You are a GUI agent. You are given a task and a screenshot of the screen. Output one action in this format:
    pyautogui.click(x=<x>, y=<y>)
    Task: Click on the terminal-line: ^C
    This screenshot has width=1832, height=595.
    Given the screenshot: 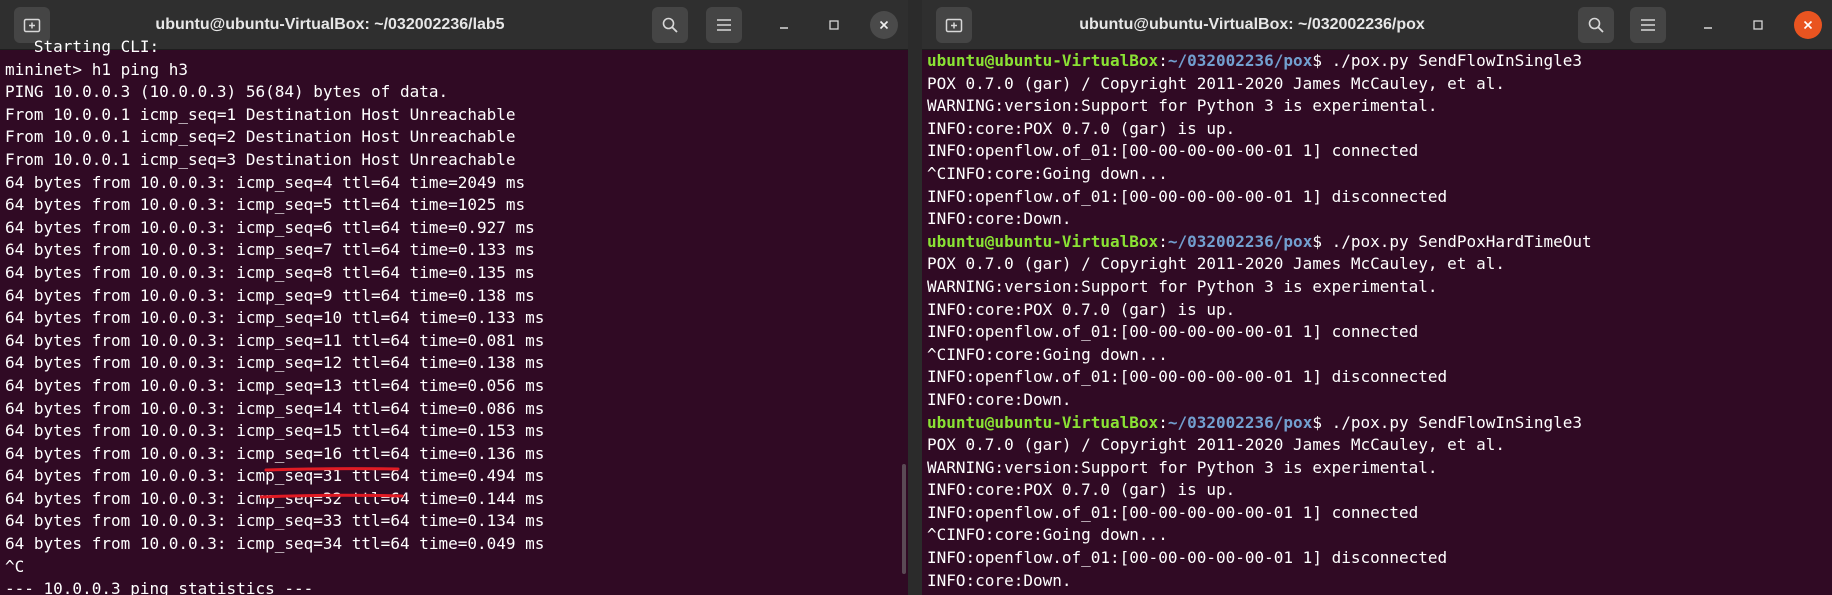 What is the action you would take?
    pyautogui.click(x=15, y=566)
    